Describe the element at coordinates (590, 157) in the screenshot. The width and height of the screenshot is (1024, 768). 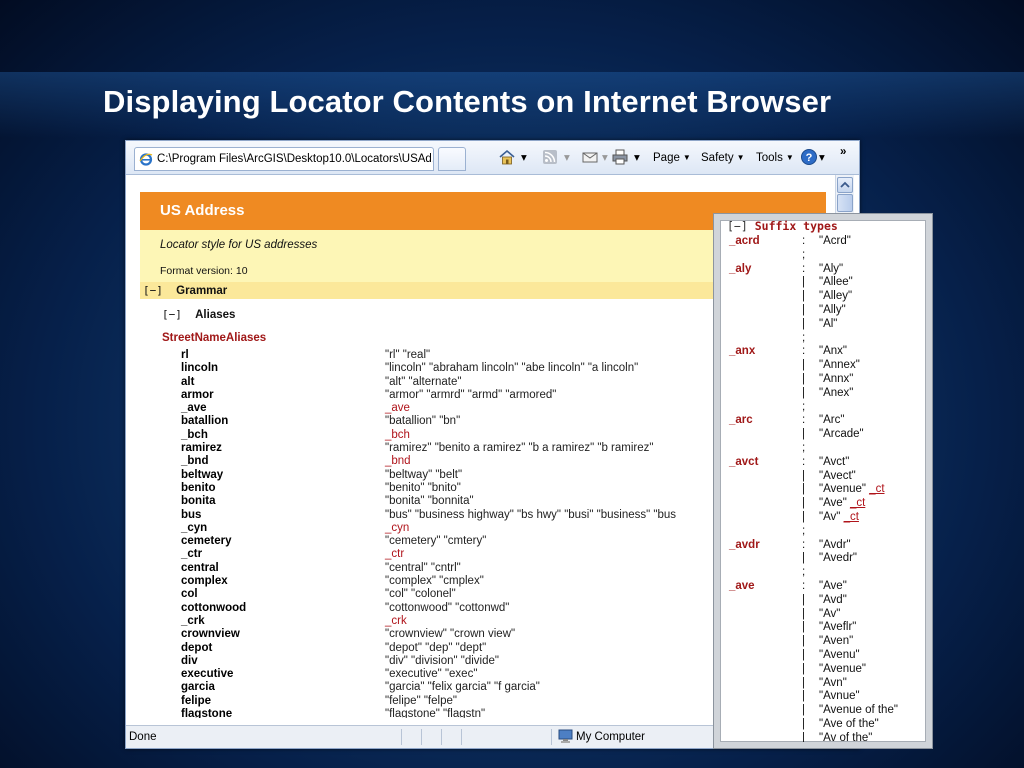
I see `mail-icon` at that location.